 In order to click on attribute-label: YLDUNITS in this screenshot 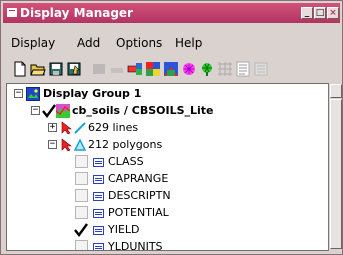, I will do `click(135, 245)`.